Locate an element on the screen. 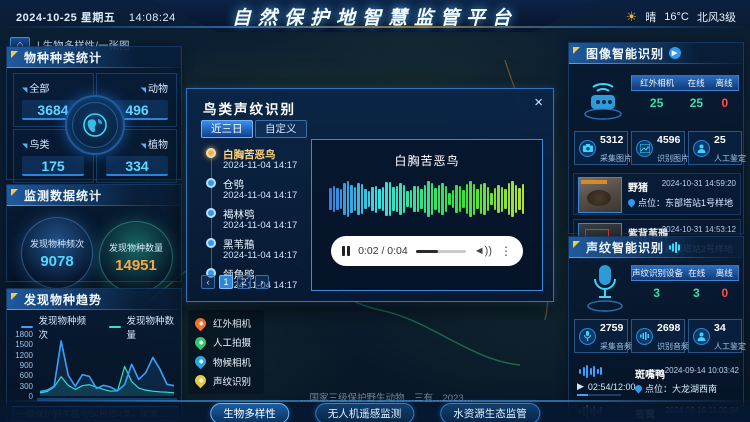 The height and width of the screenshot is (422, 750). stat-manual-verified: 25 人工鉴定 is located at coordinates (717, 148).